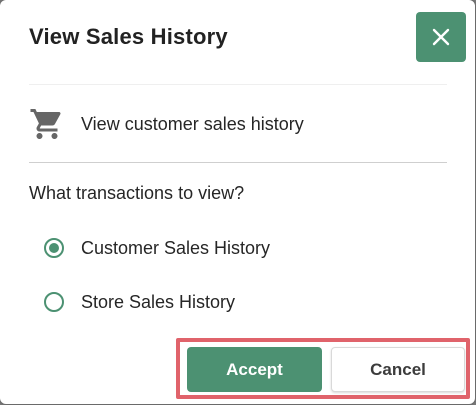 Image resolution: width=476 pixels, height=405 pixels. What do you see at coordinates (158, 301) in the screenshot?
I see `radio-label-store: Store Sales History` at bounding box center [158, 301].